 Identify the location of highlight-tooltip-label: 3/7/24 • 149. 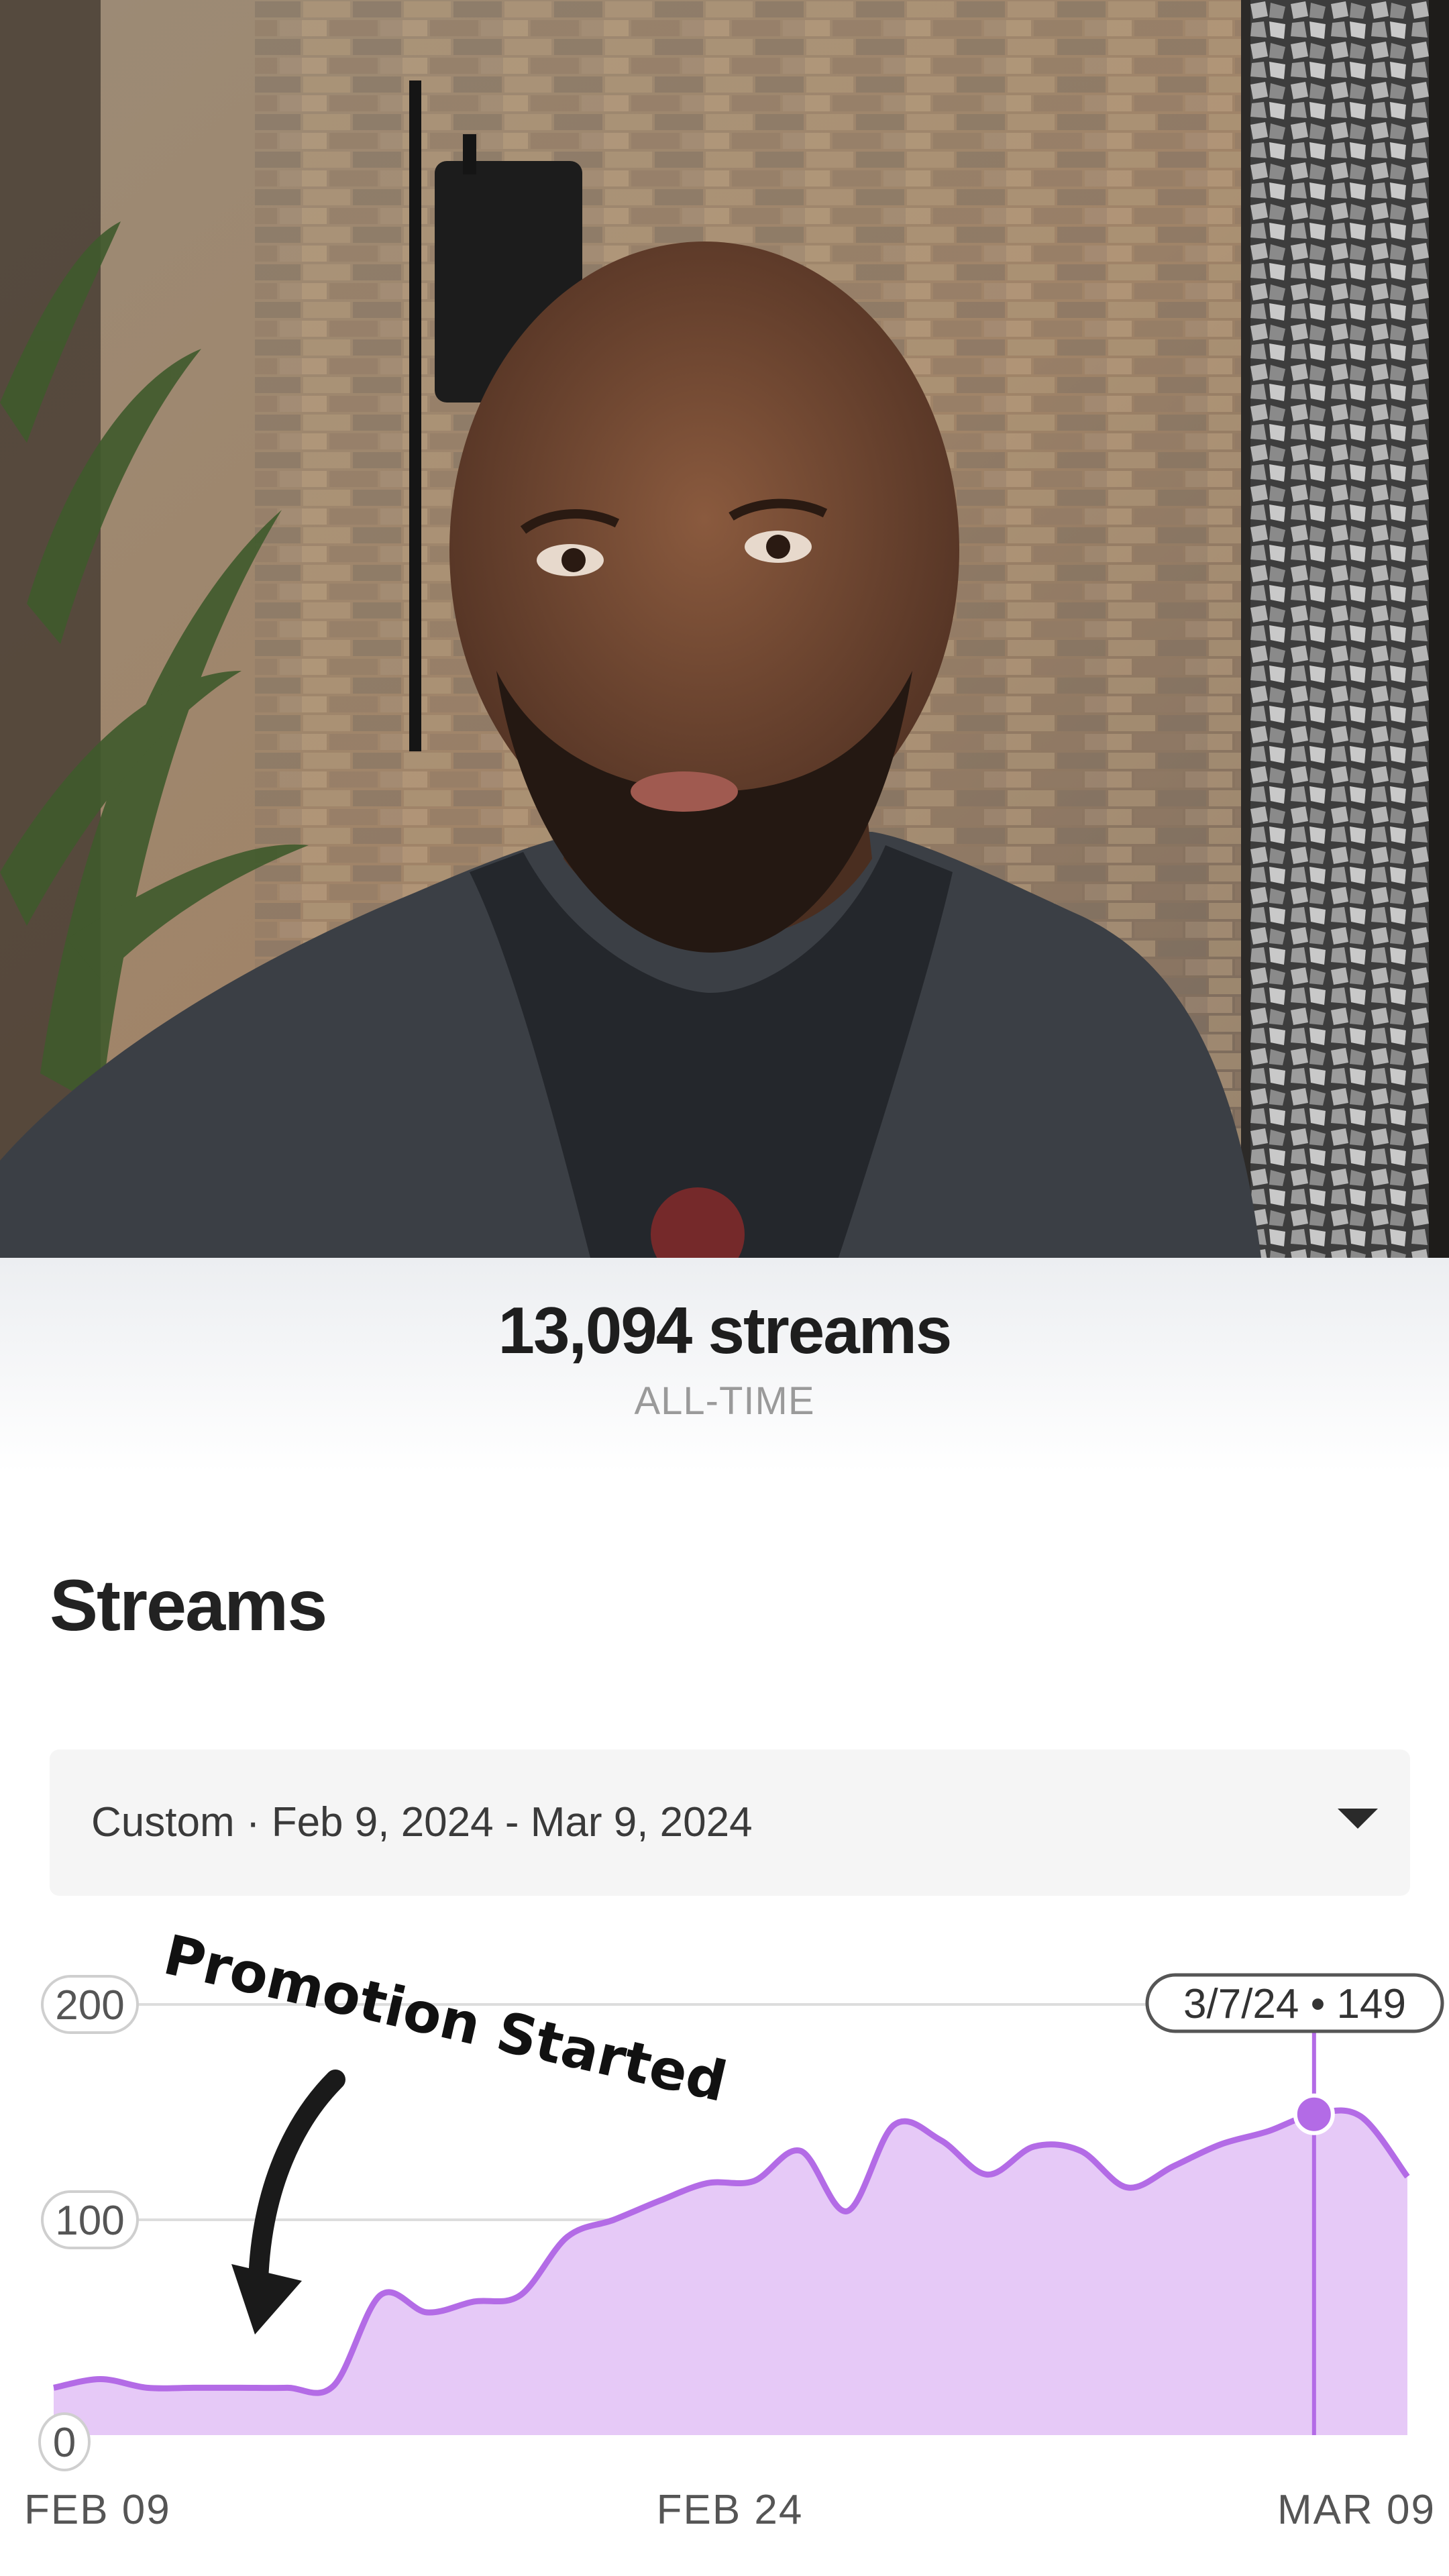
(1294, 2004).